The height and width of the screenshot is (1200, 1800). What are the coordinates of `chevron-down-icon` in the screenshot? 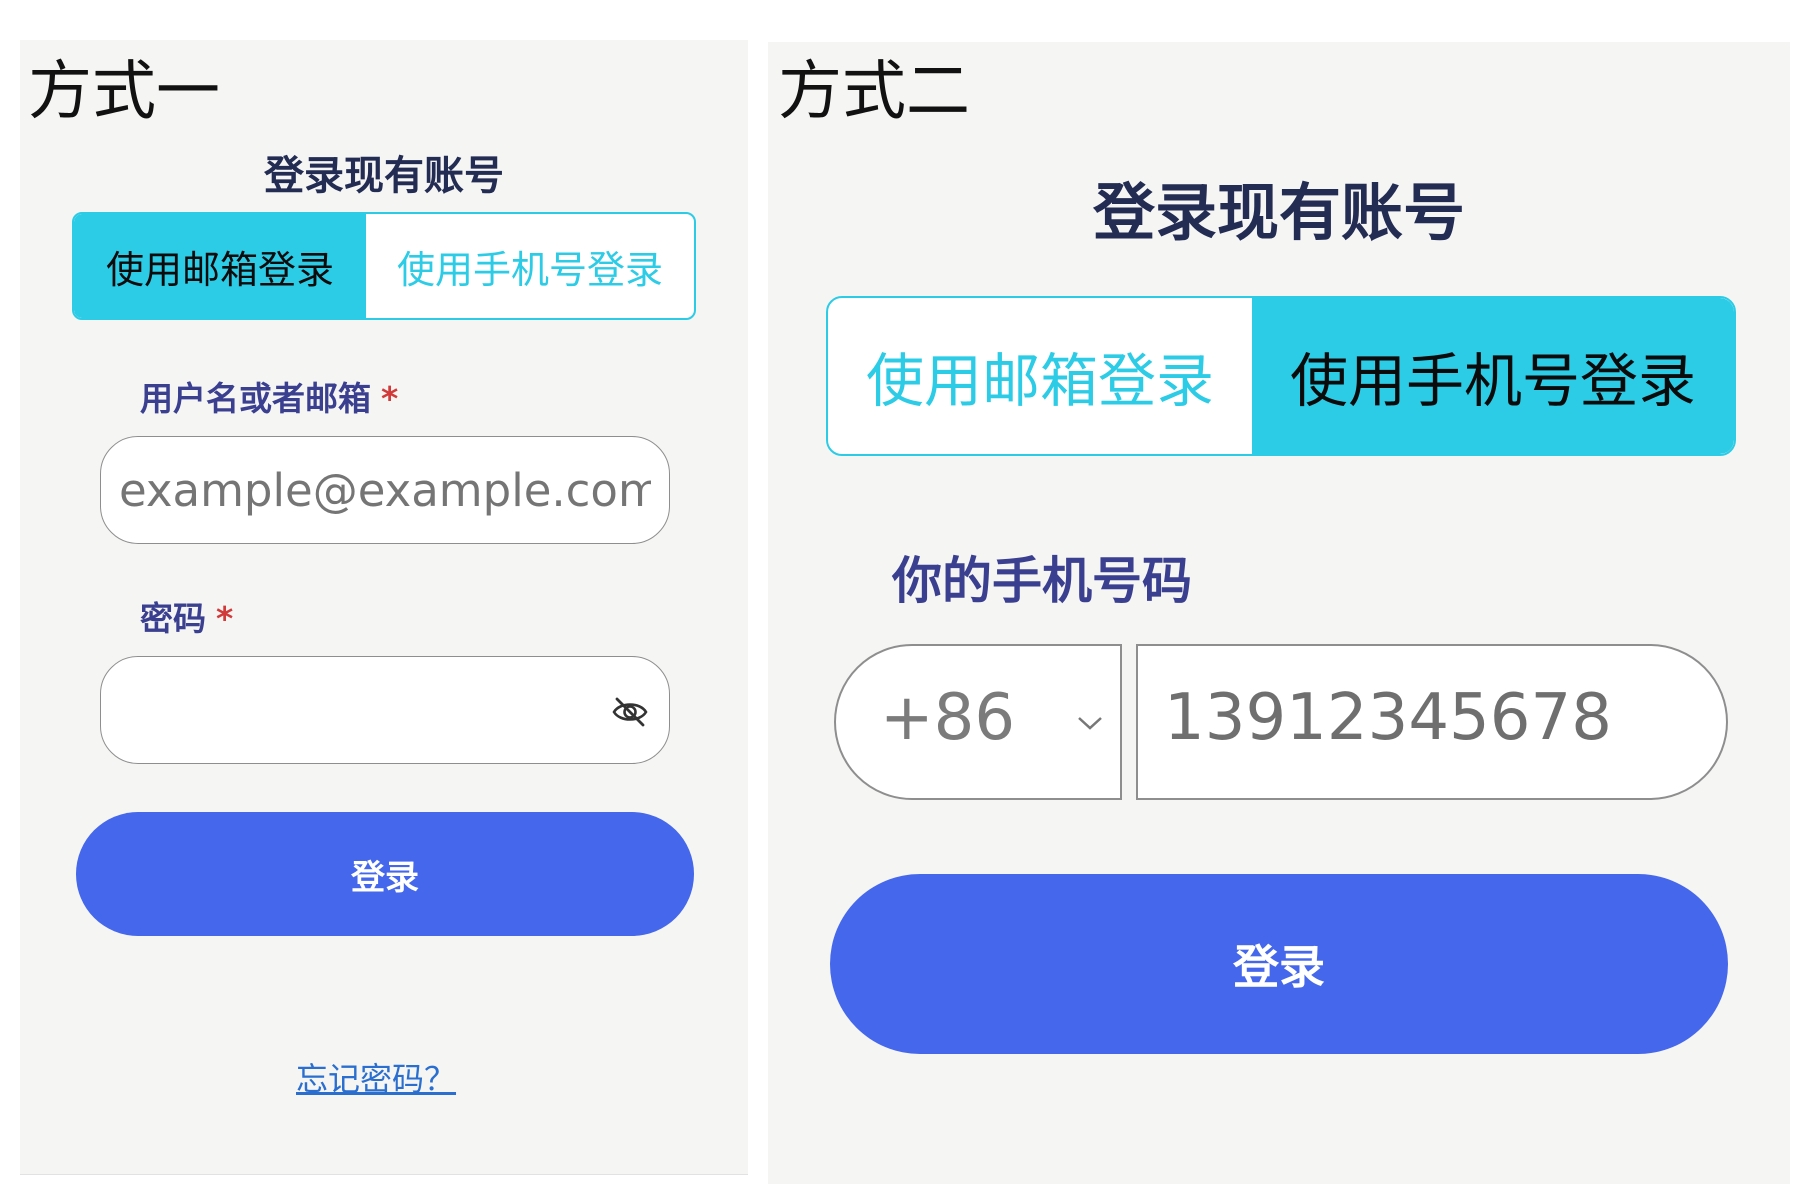 It's located at (1090, 723).